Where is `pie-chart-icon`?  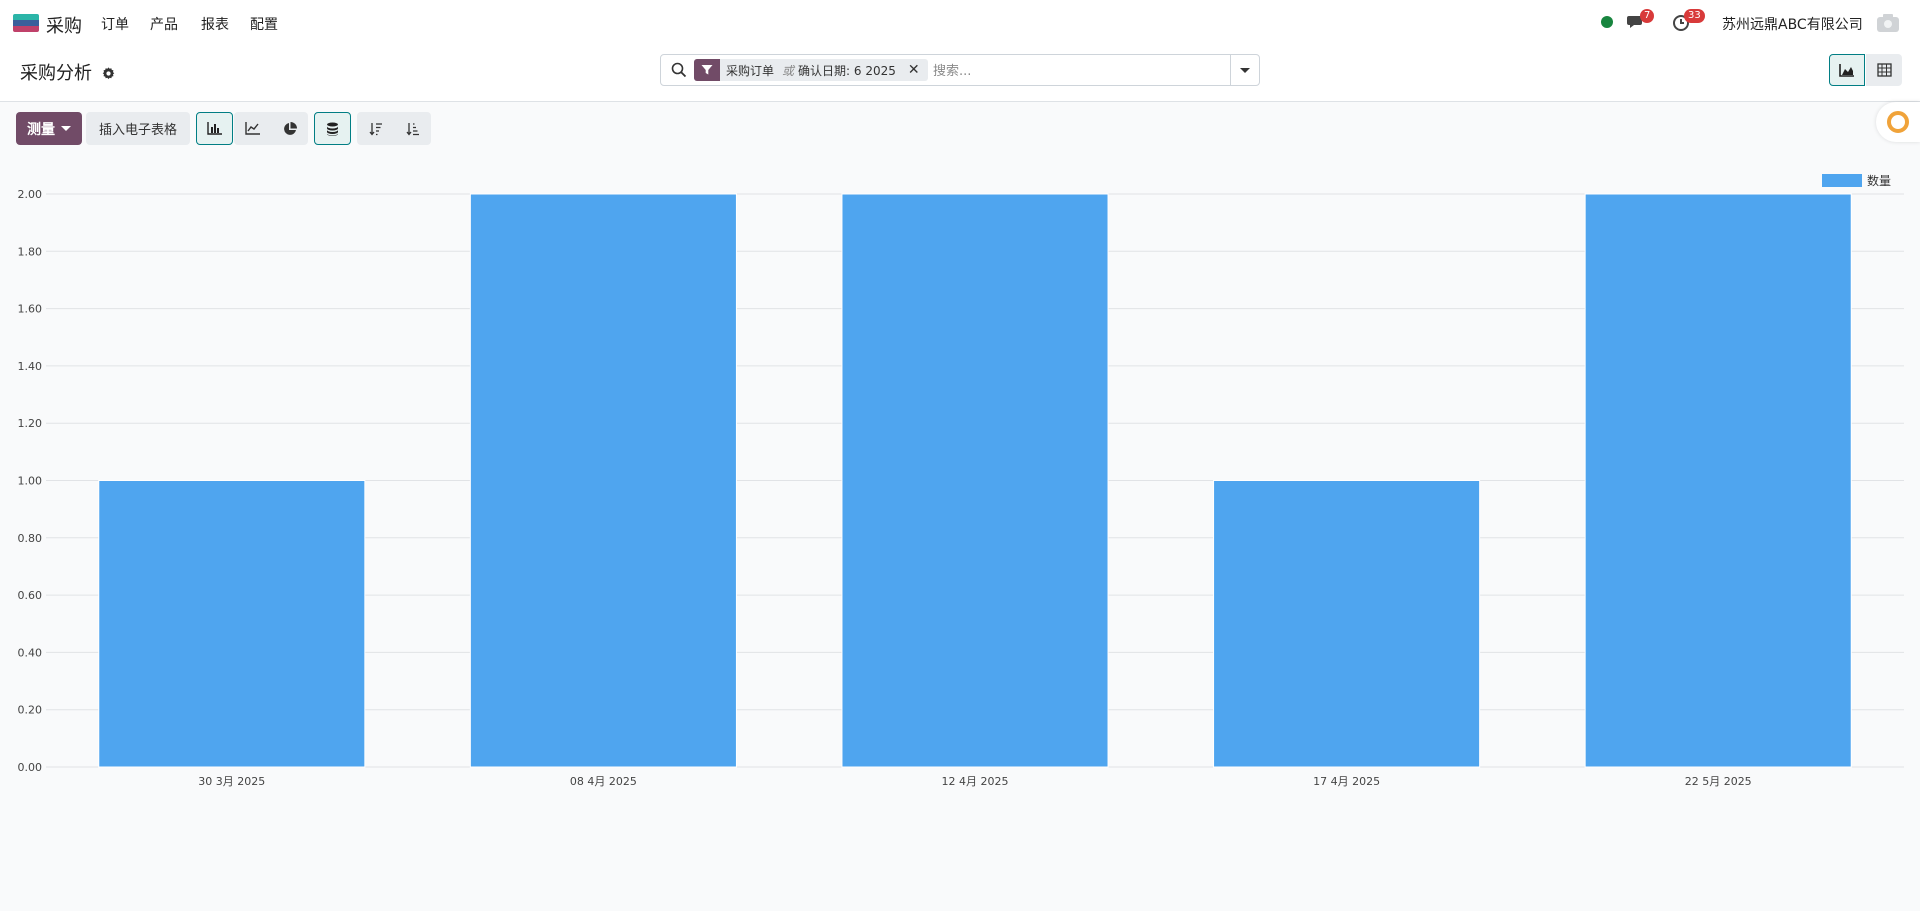
pie-chart-icon is located at coordinates (290, 128).